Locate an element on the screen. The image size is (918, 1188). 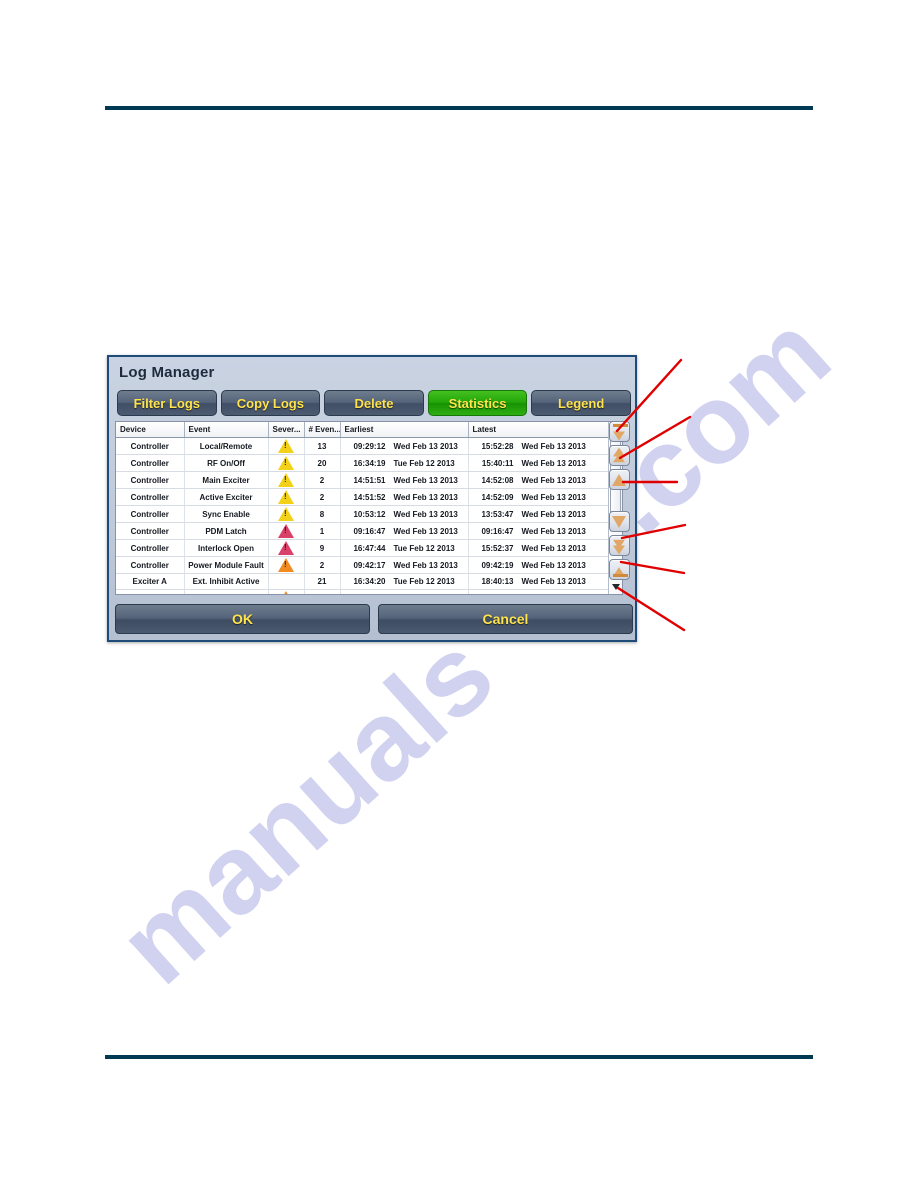
triangle-down-with-bar-icon is located at coordinates (619, 569).